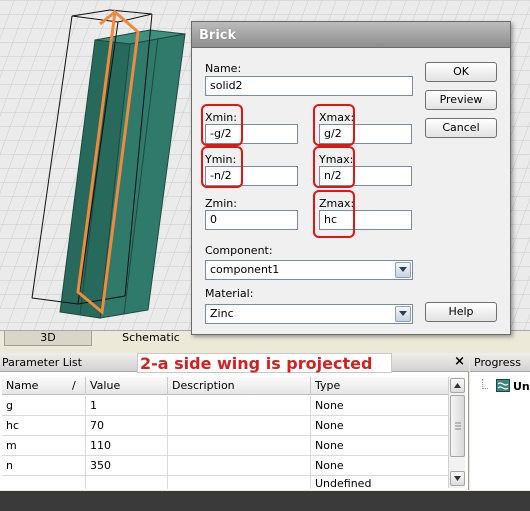 The width and height of the screenshot is (530, 511). I want to click on cell-value: 350, so click(127, 466).